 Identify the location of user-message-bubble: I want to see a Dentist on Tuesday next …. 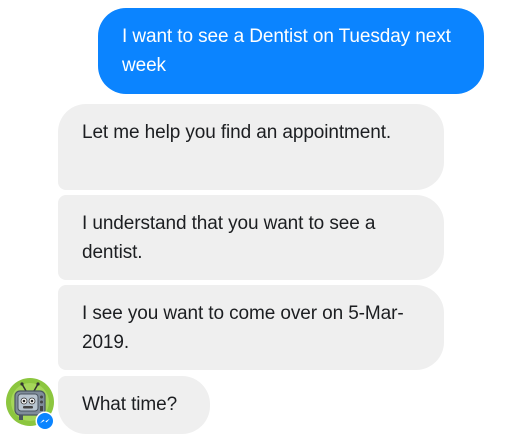
(291, 51).